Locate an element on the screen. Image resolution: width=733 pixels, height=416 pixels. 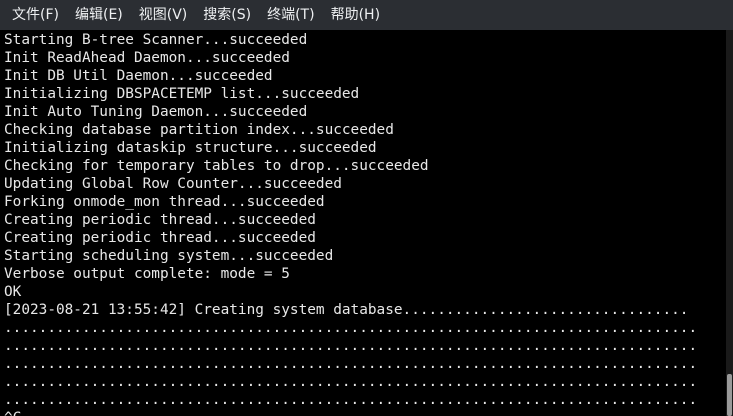
terminal-line: Init DB Util Daemon...succeeded is located at coordinates (138, 76).